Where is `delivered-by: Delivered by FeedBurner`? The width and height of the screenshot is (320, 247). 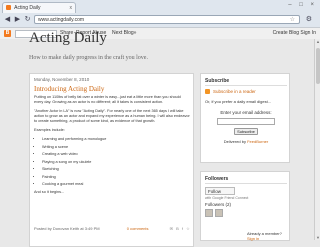 delivered-by: Delivered by FeedBurner is located at coordinates (246, 141).